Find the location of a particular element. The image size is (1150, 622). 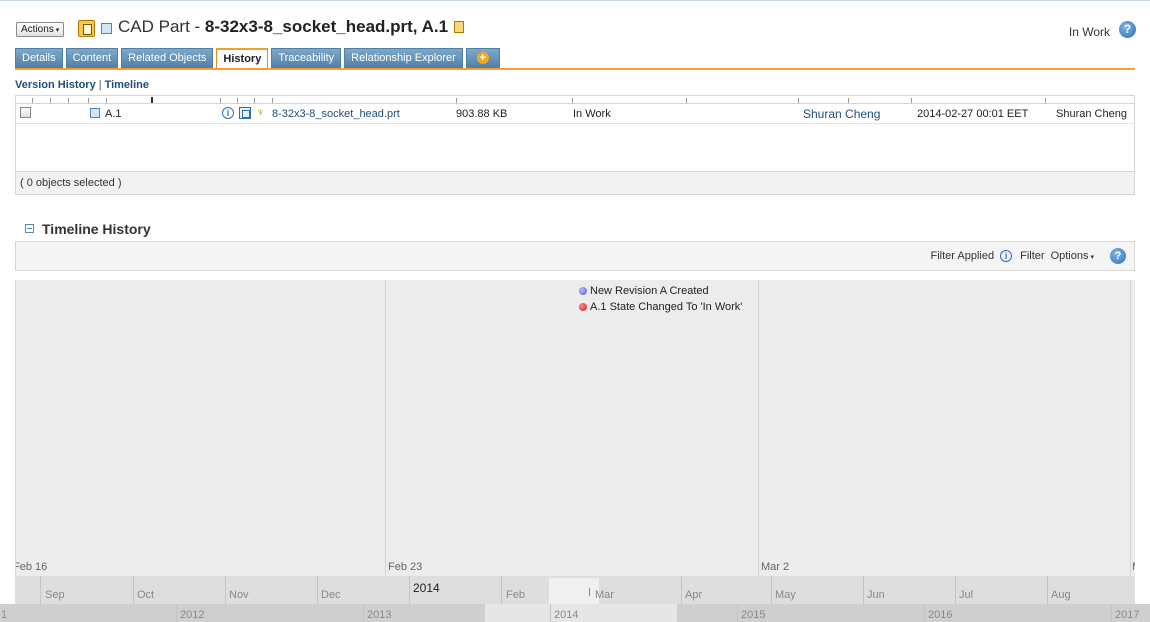

timeline-year-window is located at coordinates (581, 613).